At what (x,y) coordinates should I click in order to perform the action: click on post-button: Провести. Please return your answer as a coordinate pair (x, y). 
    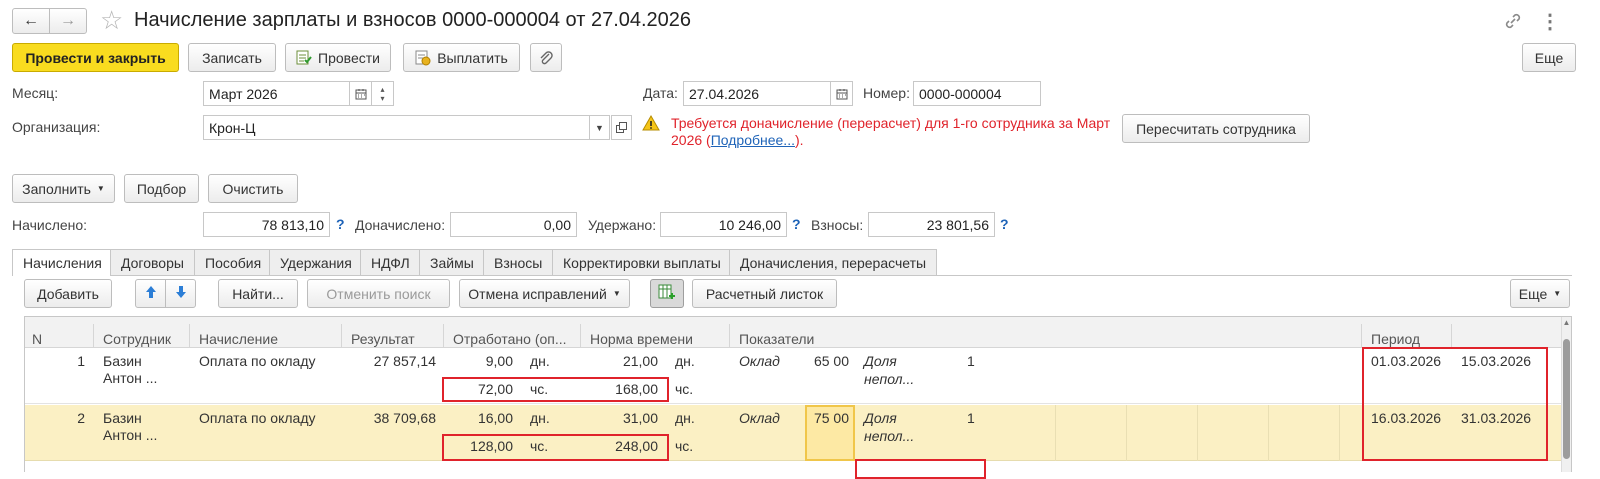
    Looking at the image, I should click on (338, 57).